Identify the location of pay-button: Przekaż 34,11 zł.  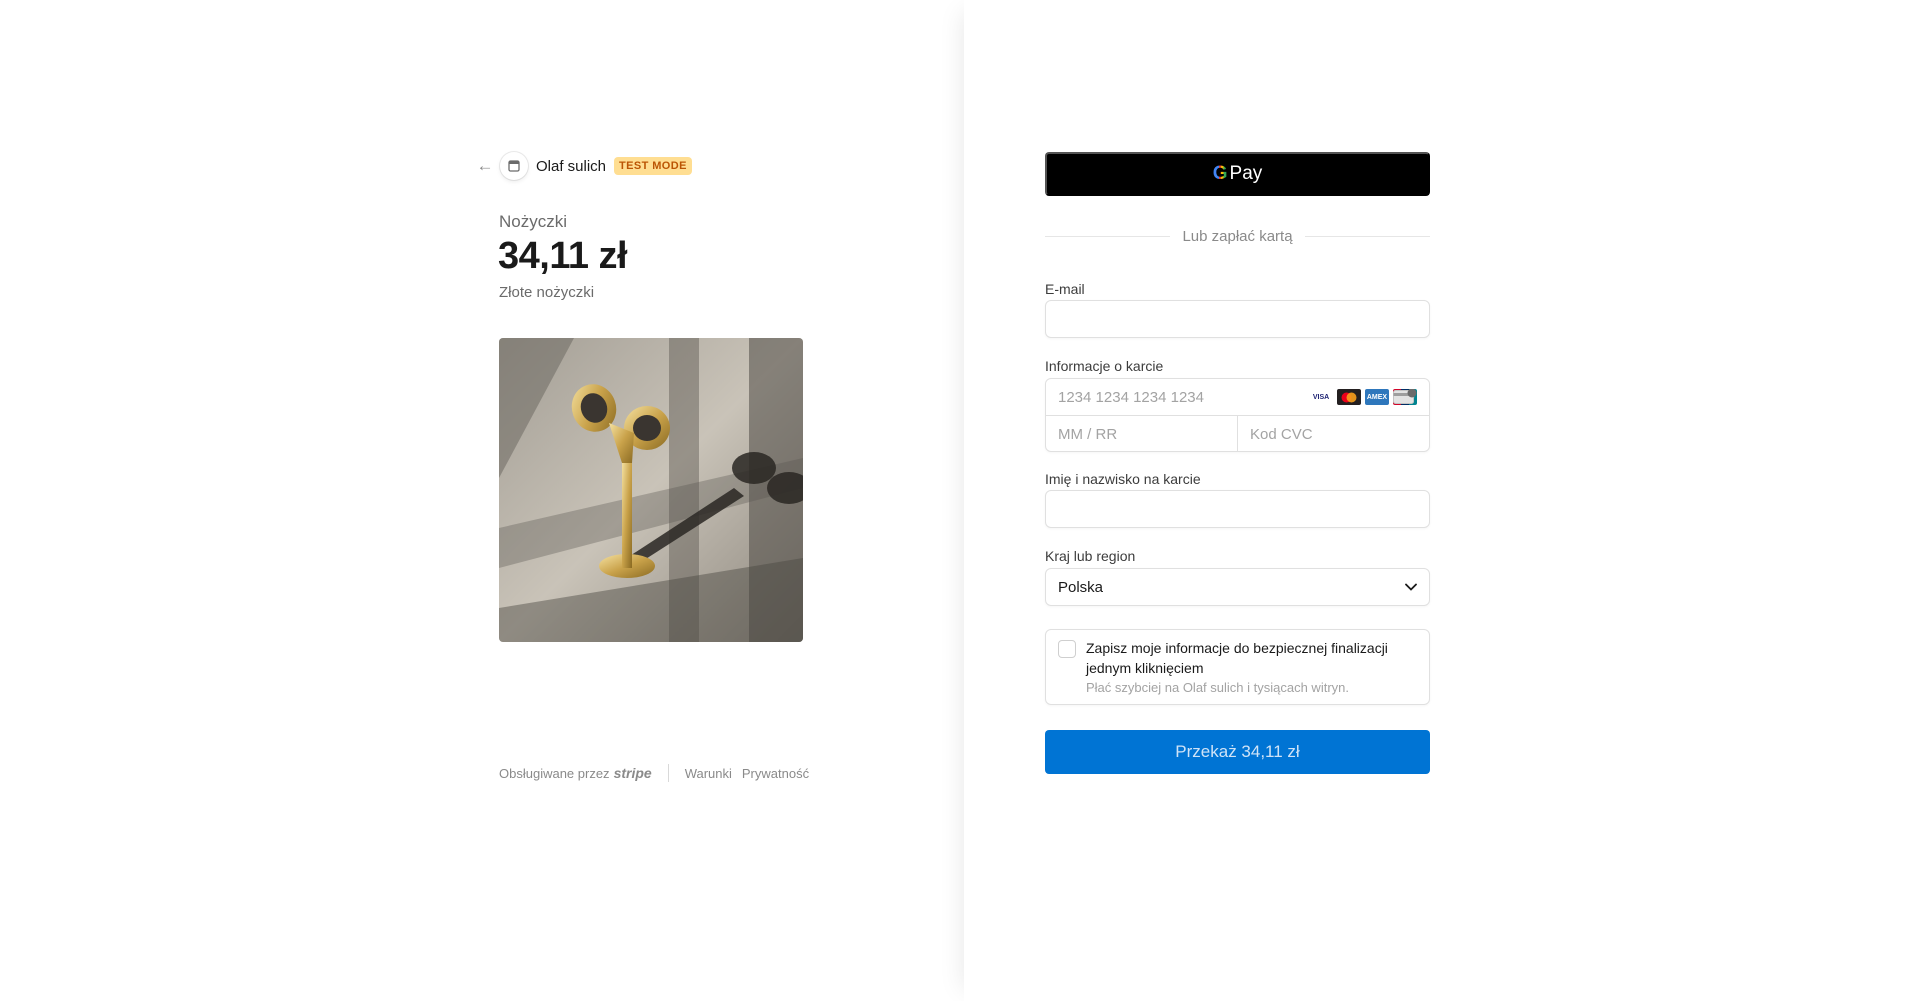
(1237, 752).